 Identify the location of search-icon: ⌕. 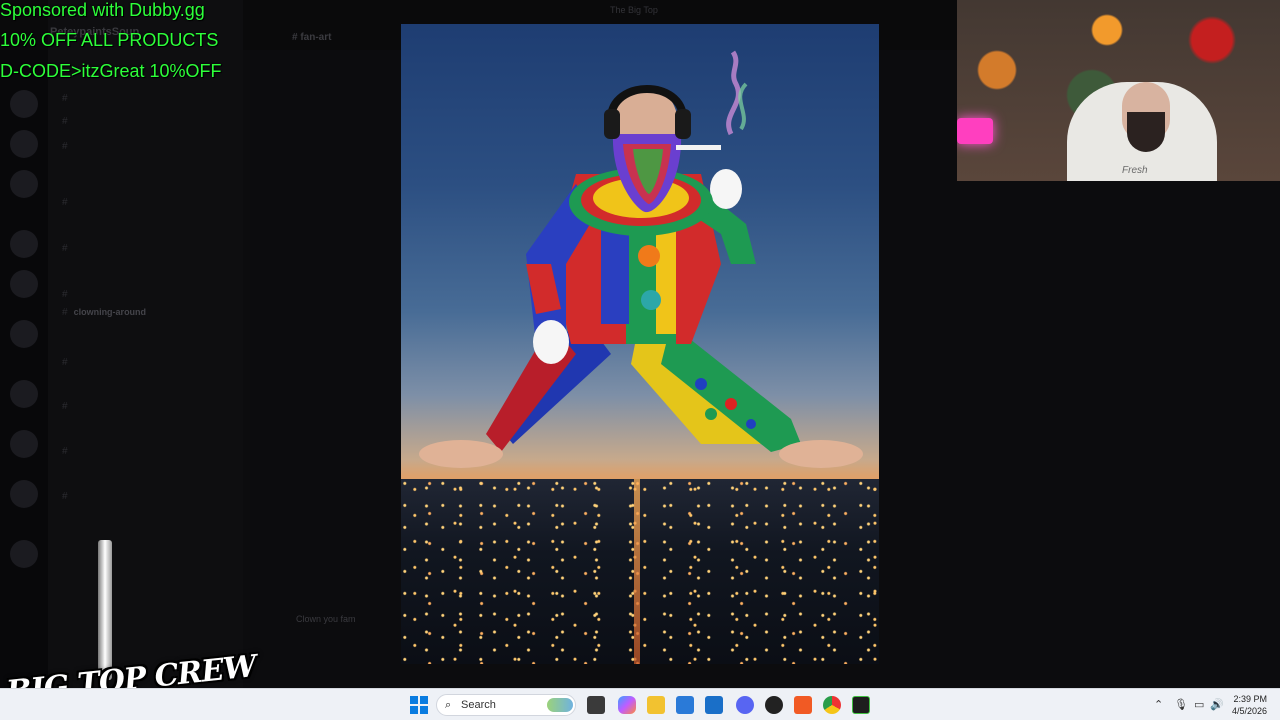
(448, 705).